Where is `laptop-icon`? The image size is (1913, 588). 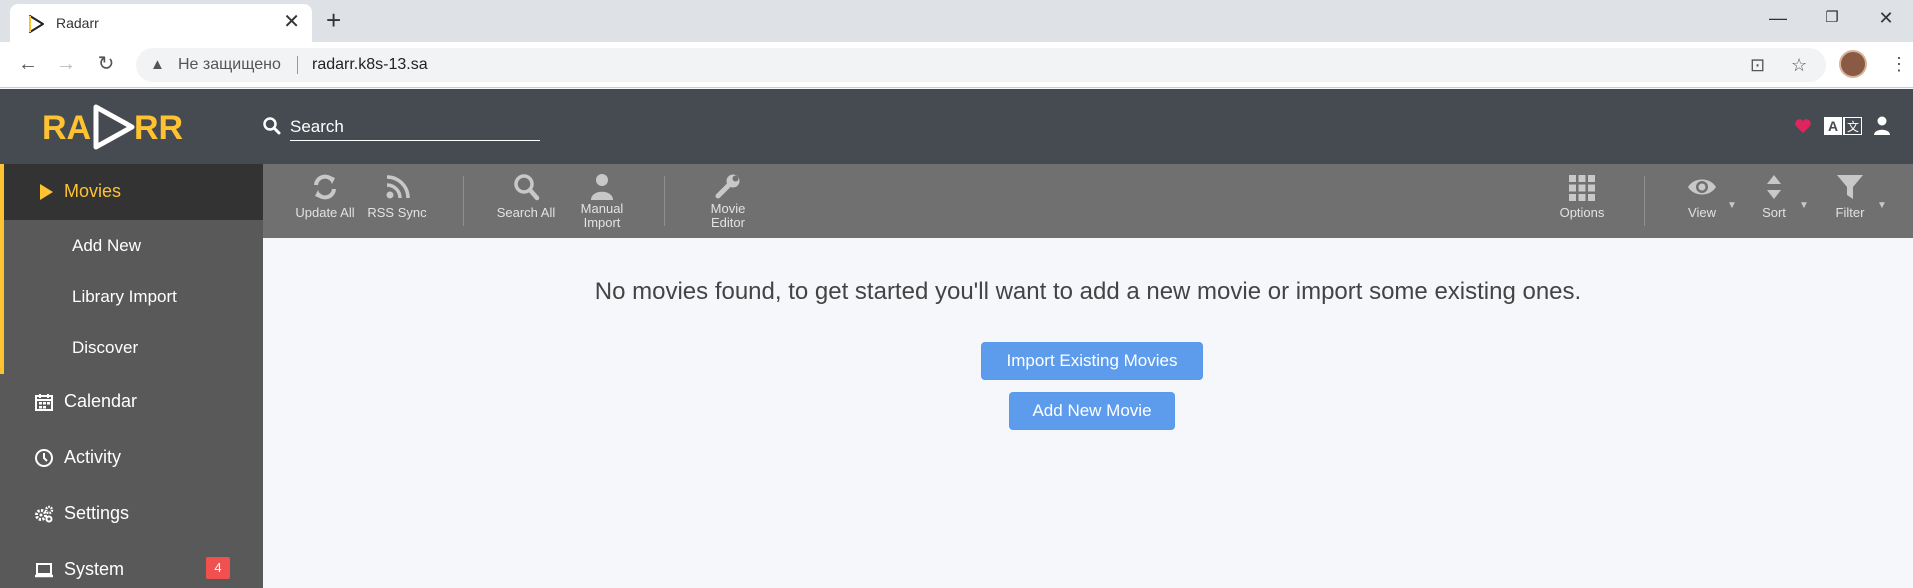 laptop-icon is located at coordinates (44, 570).